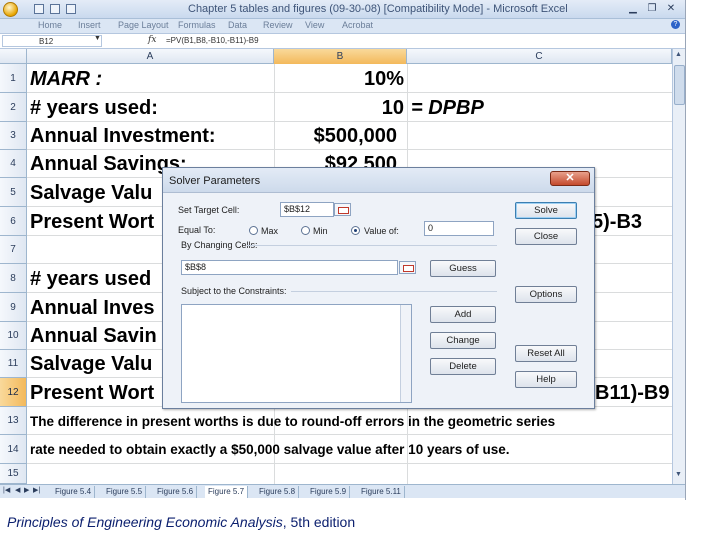 This screenshot has width=720, height=540. Describe the element at coordinates (546, 236) in the screenshot. I see `close-button: Close` at that location.